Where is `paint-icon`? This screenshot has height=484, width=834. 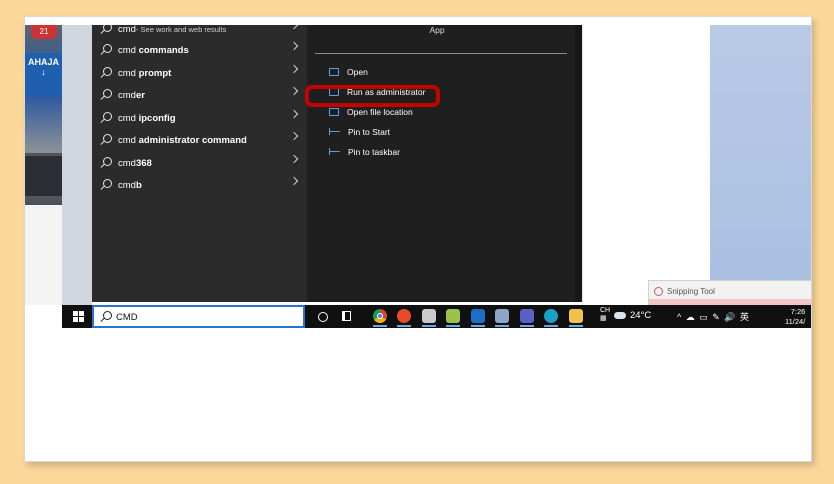 paint-icon is located at coordinates (453, 318).